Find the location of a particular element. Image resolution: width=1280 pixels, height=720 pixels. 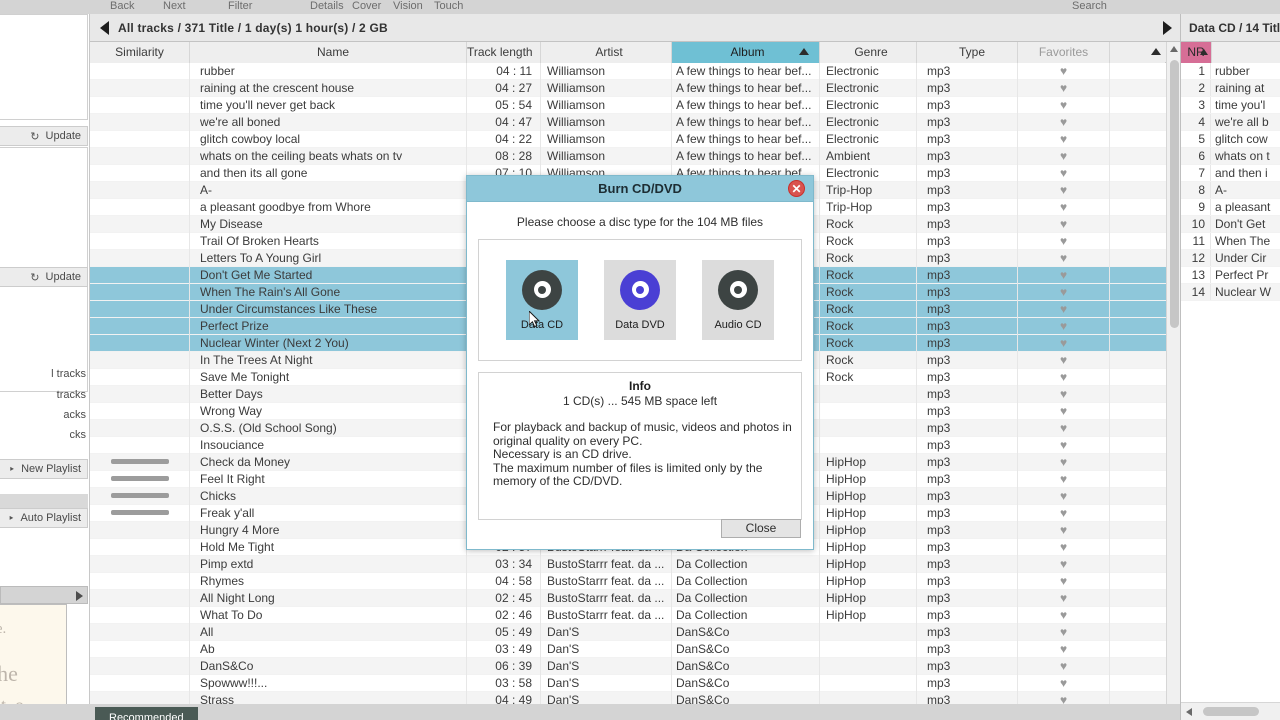

toolbar-item-back: Back is located at coordinates (122, 6).